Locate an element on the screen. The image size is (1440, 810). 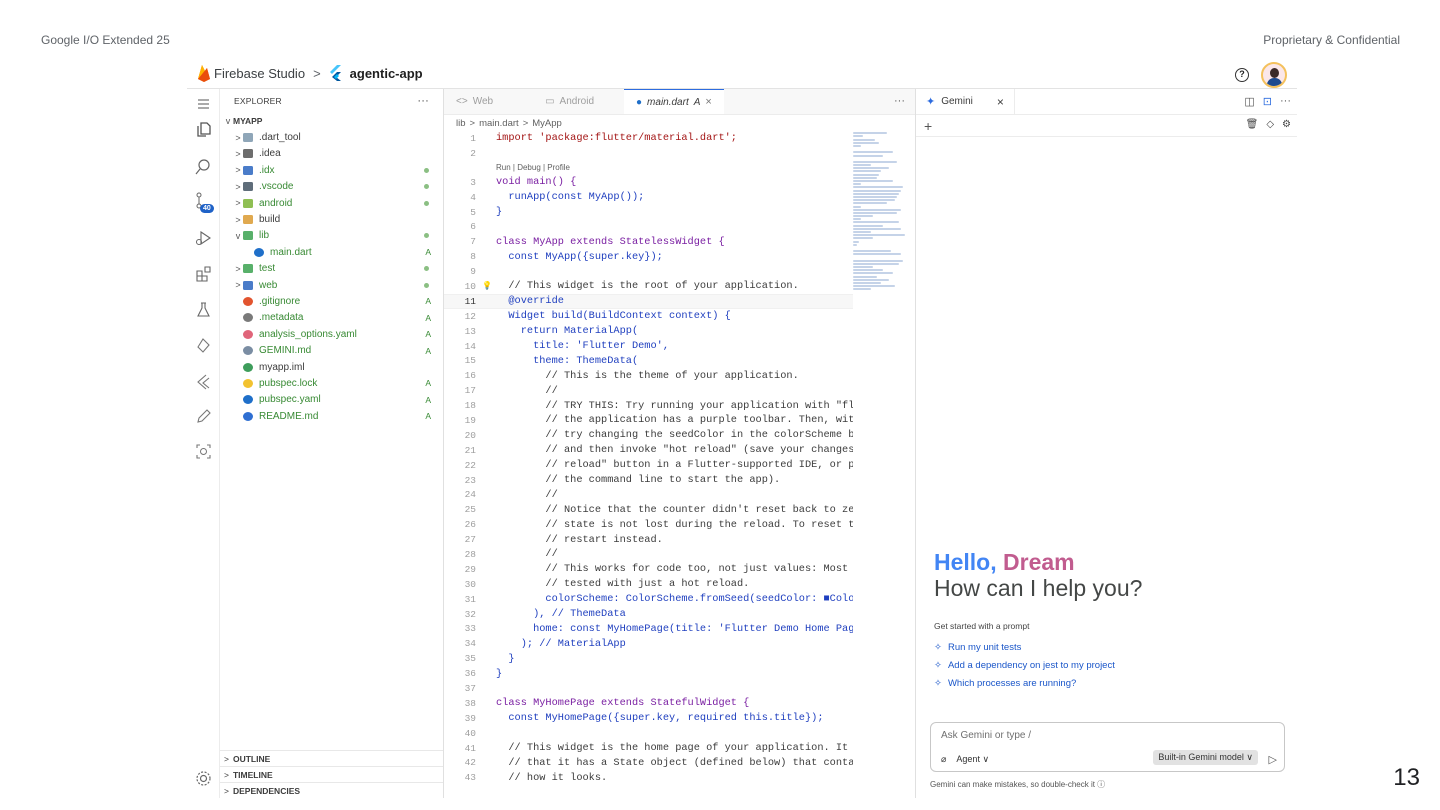
minimap is located at coordinates (884, 231).